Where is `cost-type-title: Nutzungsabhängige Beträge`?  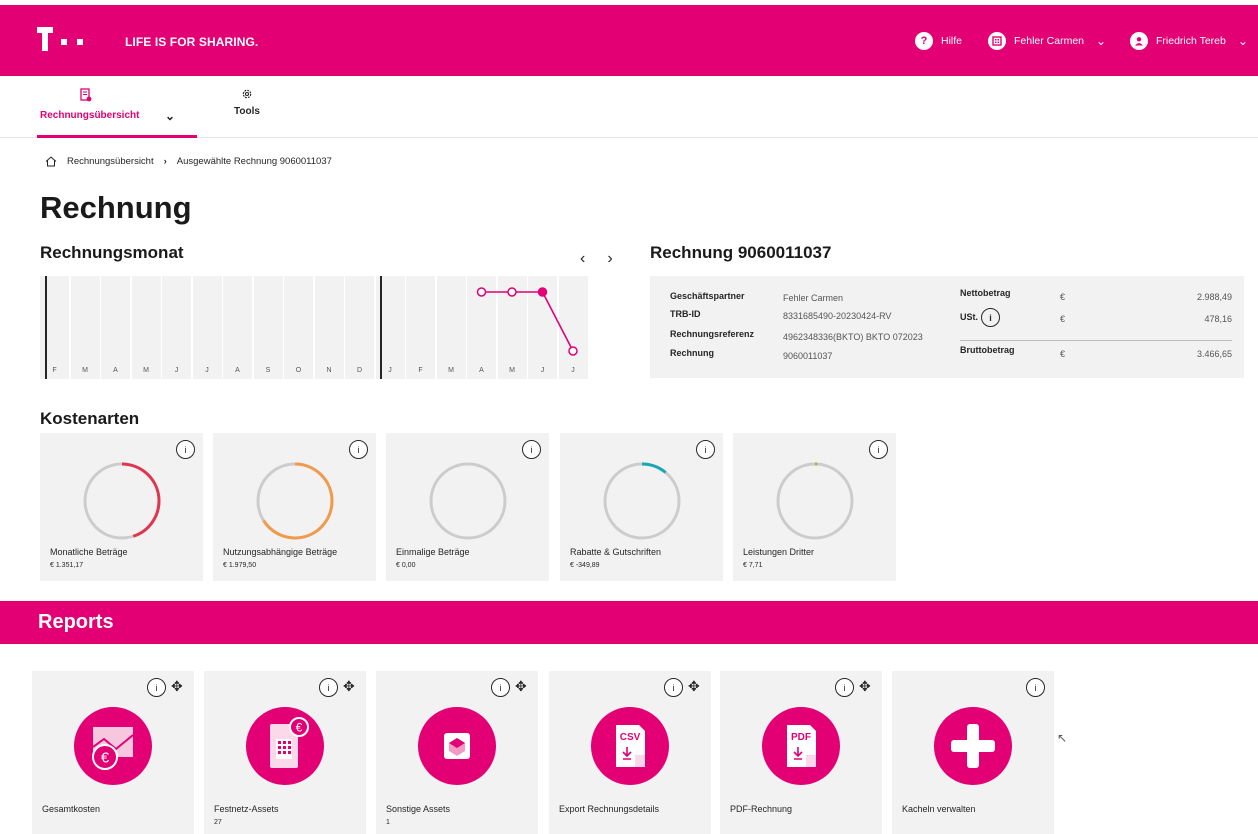
cost-type-title: Nutzungsabhängige Beträge is located at coordinates (280, 552).